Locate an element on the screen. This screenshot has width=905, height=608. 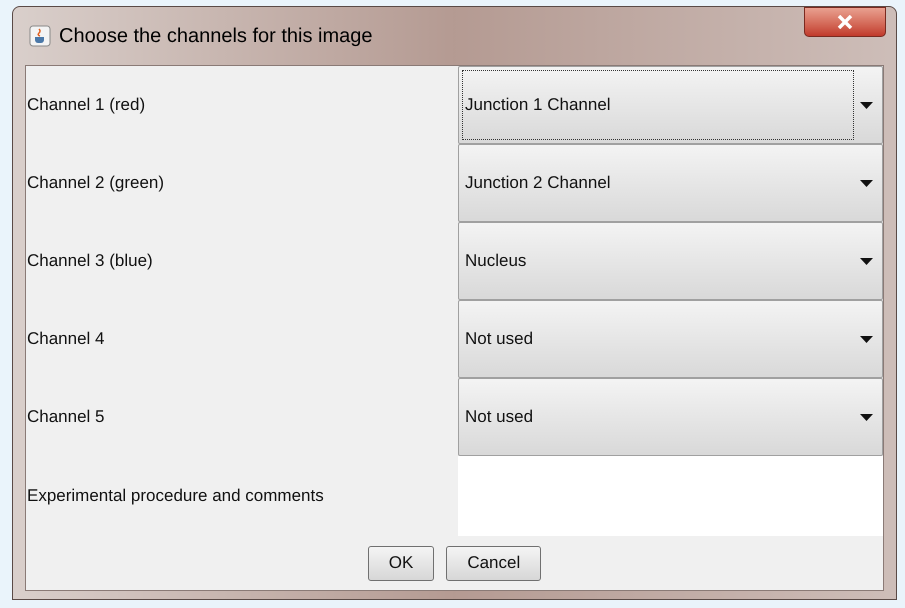
window-title: Choose the channels for this image is located at coordinates (216, 36).